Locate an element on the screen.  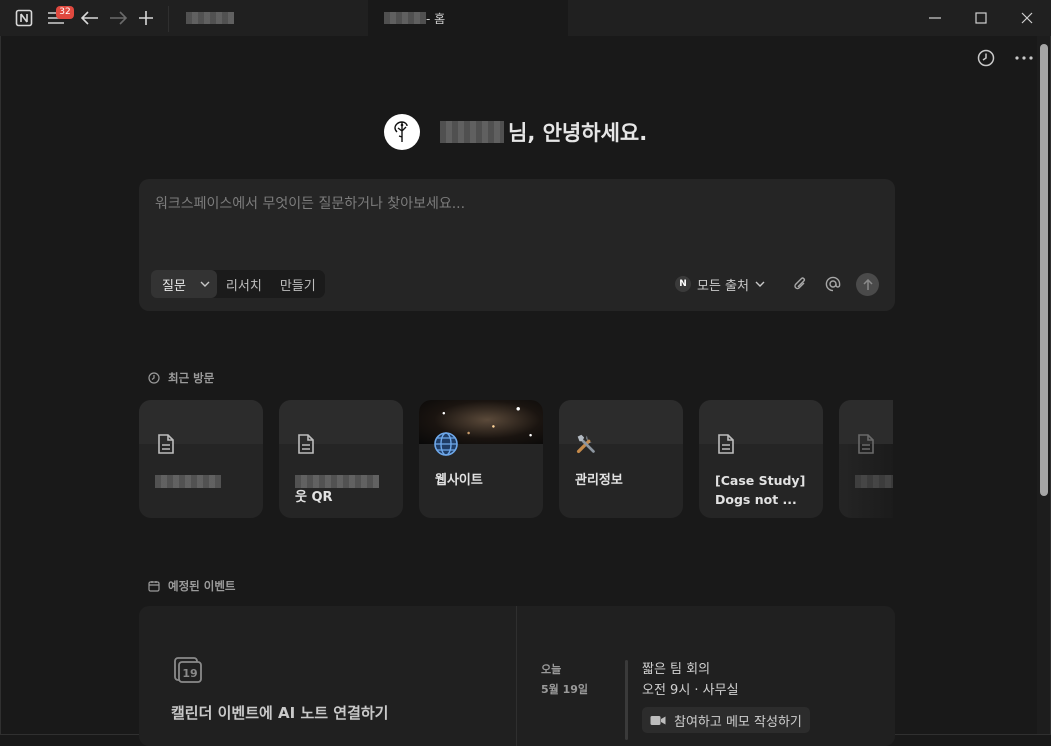
send-button is located at coordinates (867, 284).